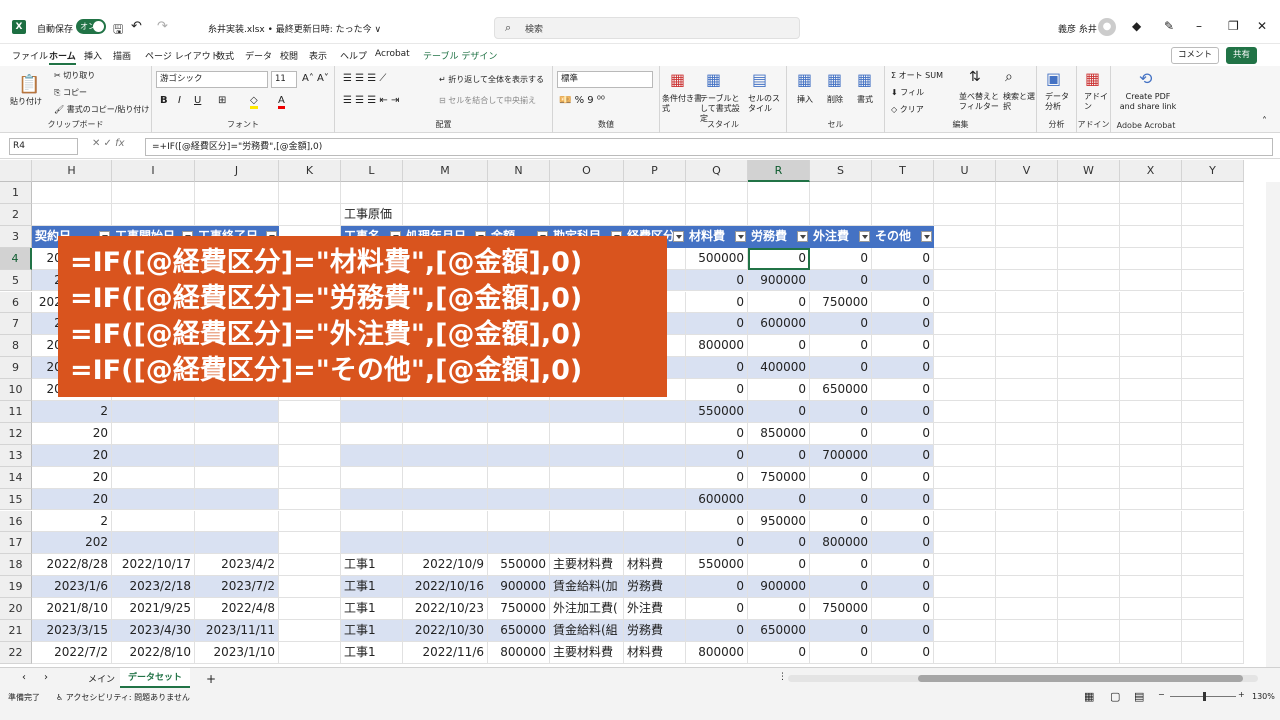 This screenshot has height=720, width=1280. Describe the element at coordinates (487, 100) in the screenshot. I see `merge-center-button: ⊟ セルを結合して中央揃え` at that location.